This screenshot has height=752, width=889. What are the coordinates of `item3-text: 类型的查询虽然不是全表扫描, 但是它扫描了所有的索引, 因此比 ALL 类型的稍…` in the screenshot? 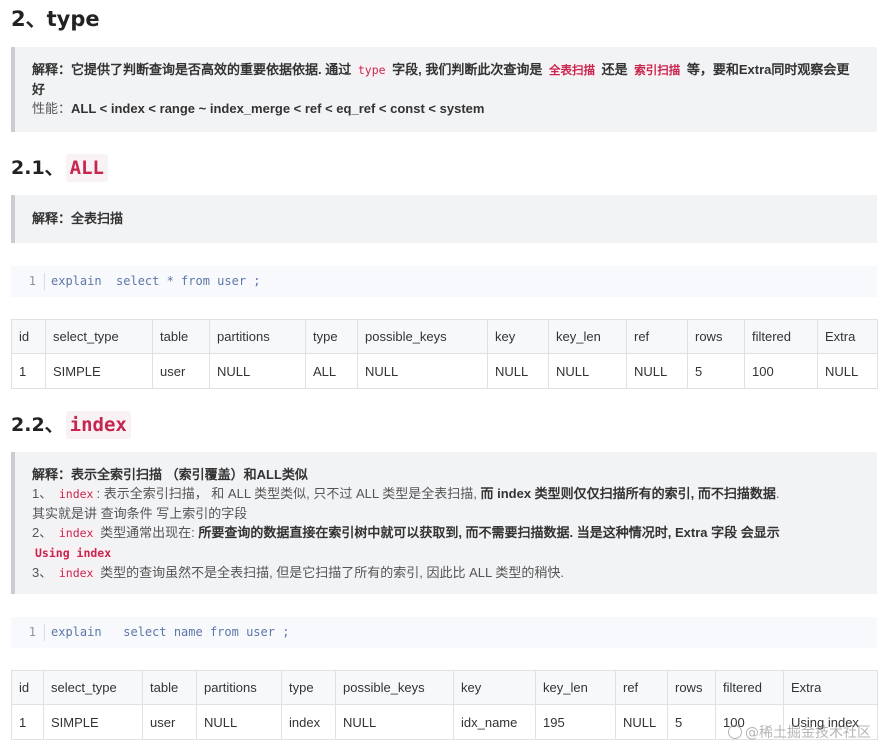 It's located at (330, 572).